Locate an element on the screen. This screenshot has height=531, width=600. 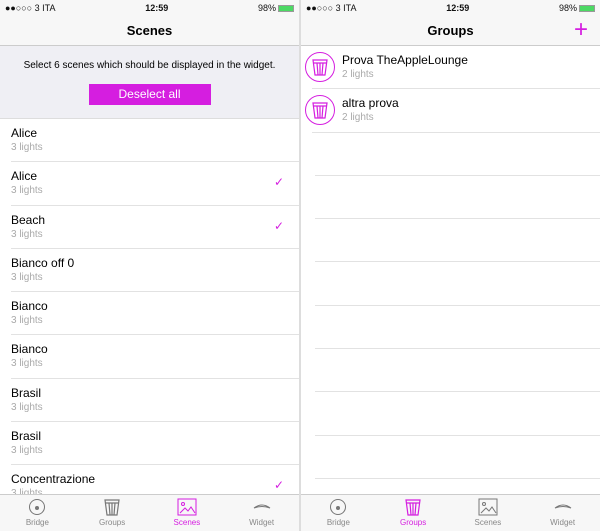
scene-row: Alice 3 lights ✓ is located at coordinates (149, 184).